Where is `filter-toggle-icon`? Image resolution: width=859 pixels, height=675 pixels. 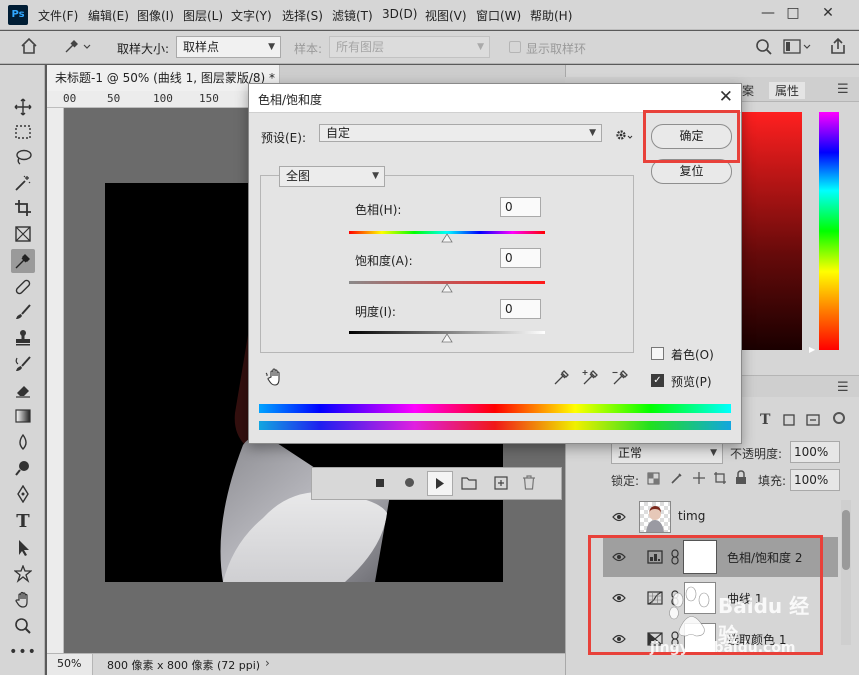 filter-toggle-icon is located at coordinates (839, 418).